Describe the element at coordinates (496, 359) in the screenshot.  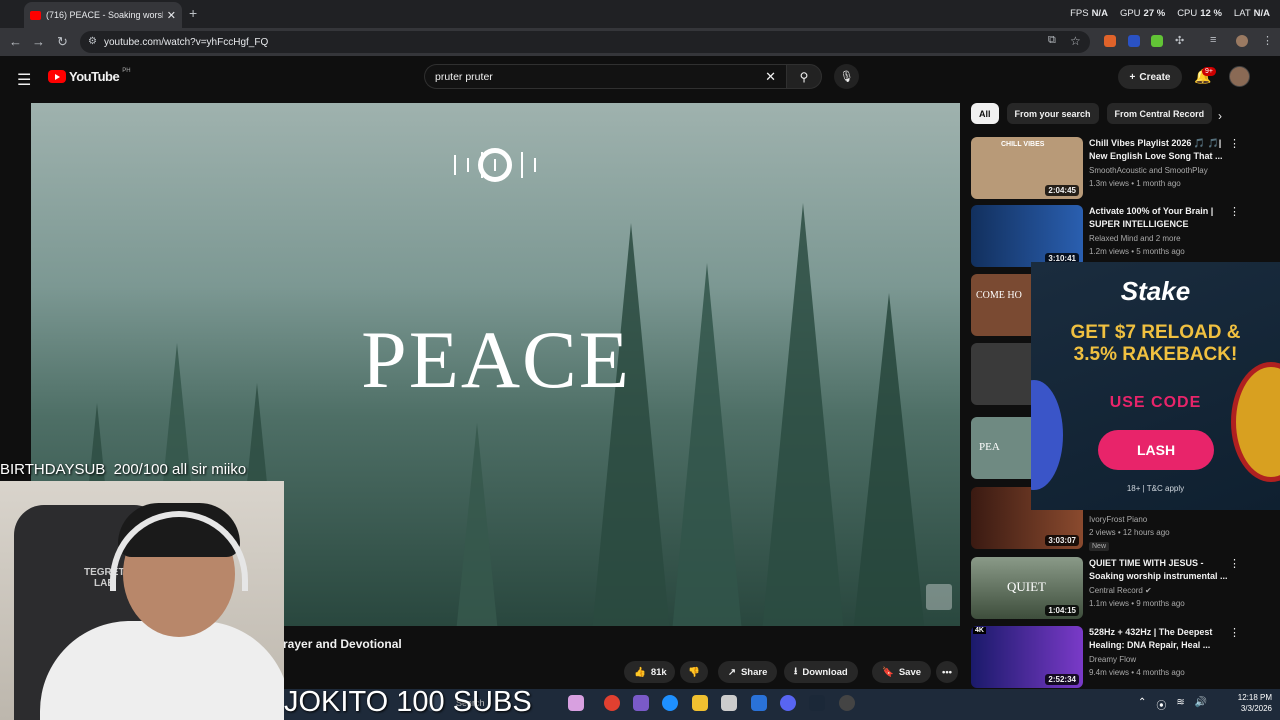
I see `video-overlay-title: PEACE` at that location.